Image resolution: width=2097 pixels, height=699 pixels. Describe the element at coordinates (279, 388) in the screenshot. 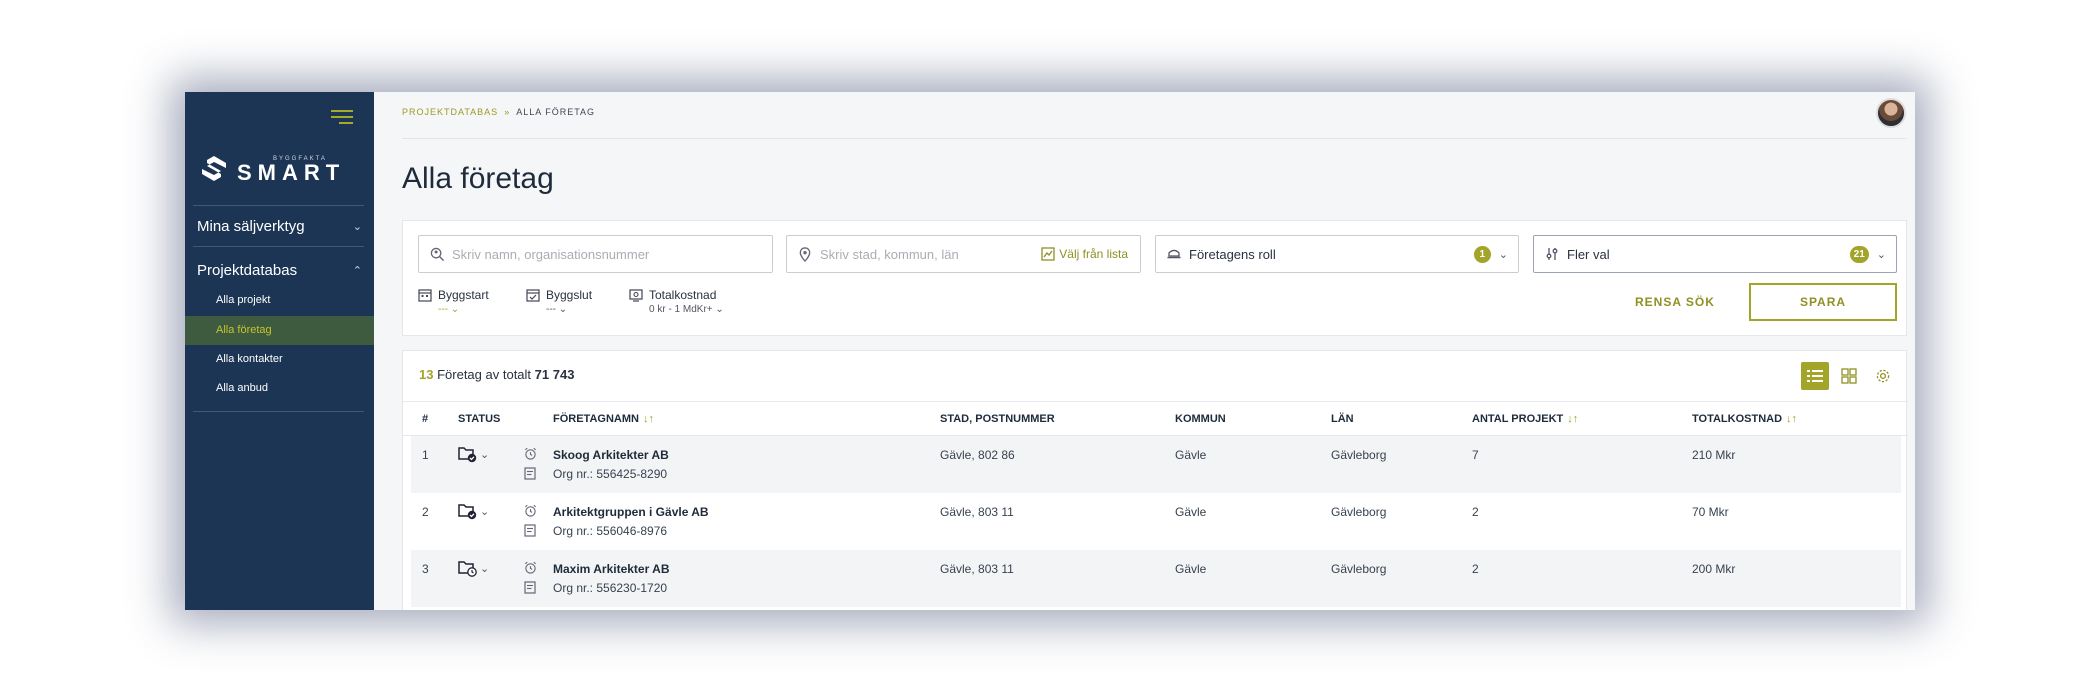

I see `sidebar-item-alla-anbud: Alla anbud` at that location.